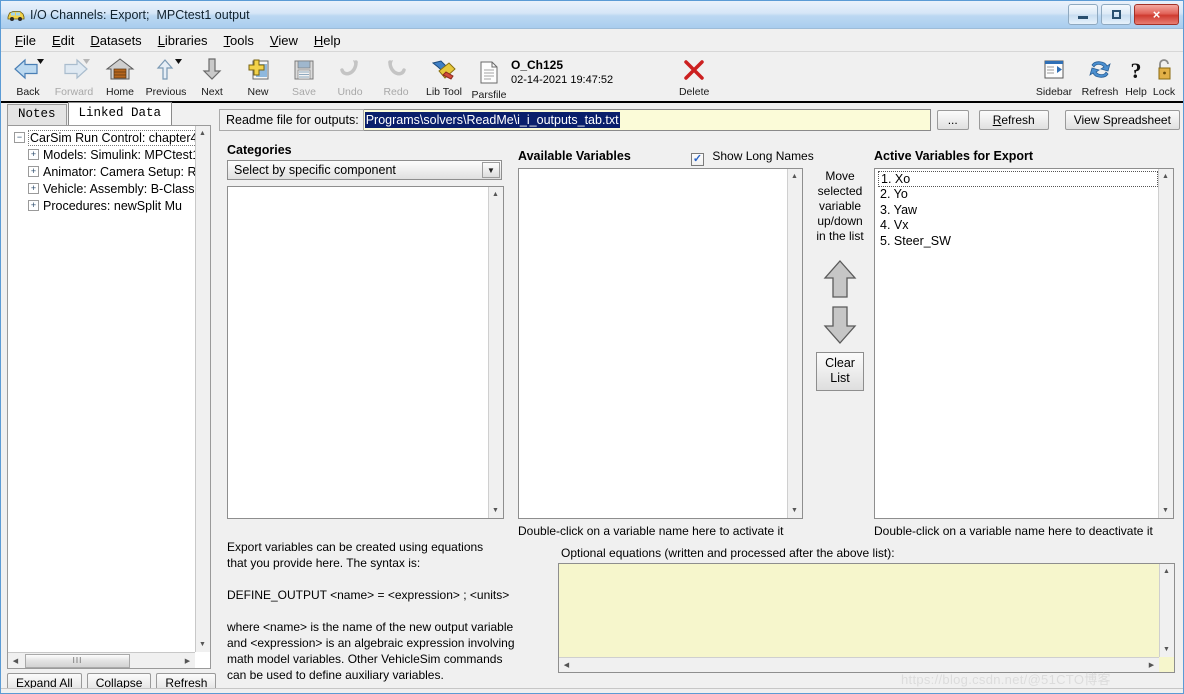 This screenshot has height=694, width=1184. Describe the element at coordinates (119, 92) in the screenshot. I see `toolbar-home-label: Home` at that location.